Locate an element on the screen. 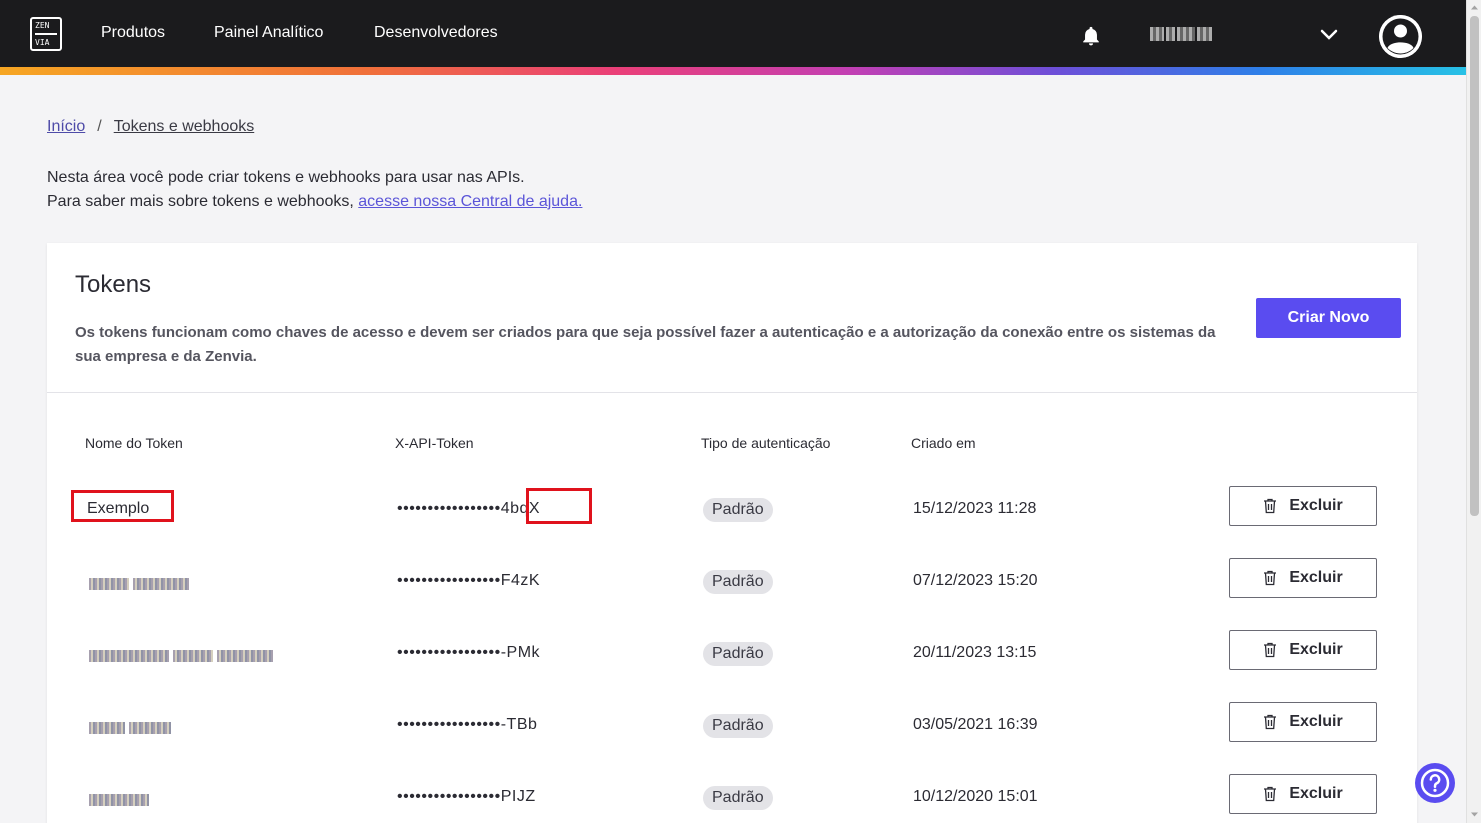  username-blurred is located at coordinates (1181, 34).